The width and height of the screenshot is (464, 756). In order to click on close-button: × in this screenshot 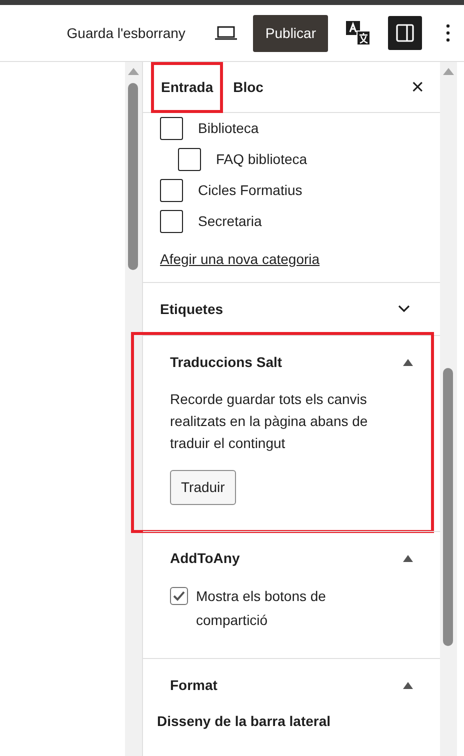, I will do `click(417, 87)`.